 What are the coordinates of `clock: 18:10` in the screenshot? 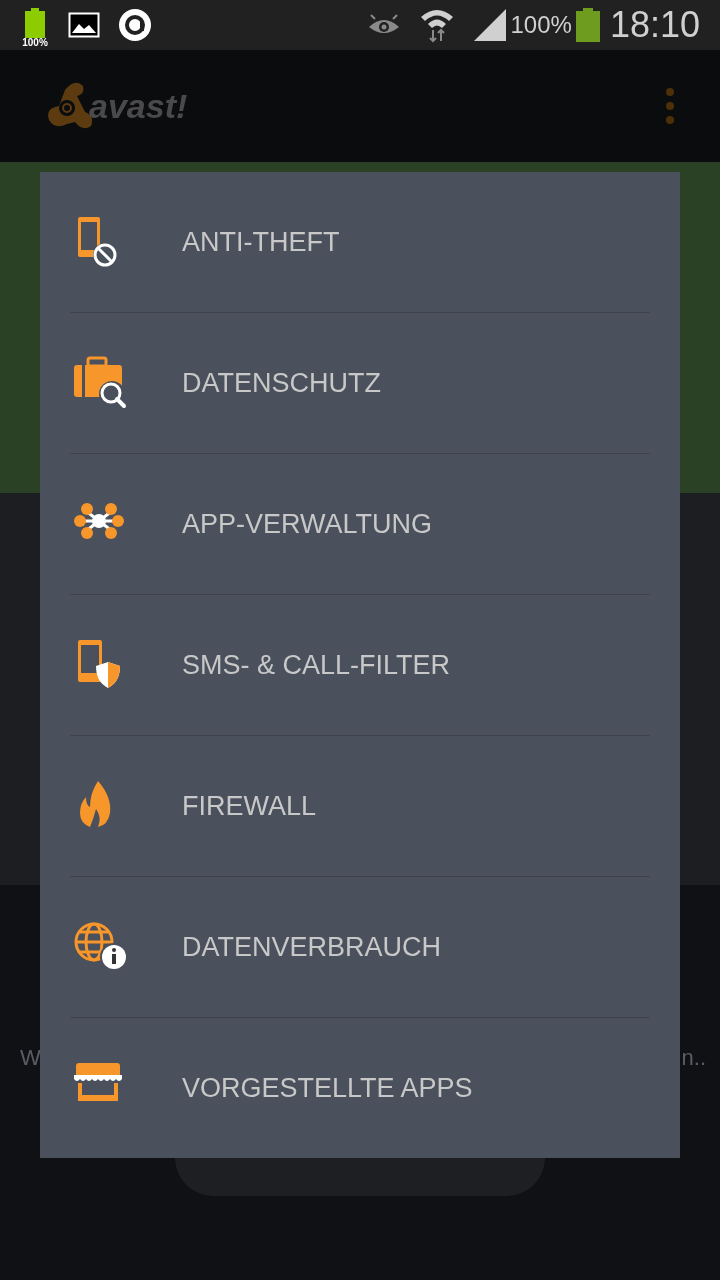 It's located at (654, 25).